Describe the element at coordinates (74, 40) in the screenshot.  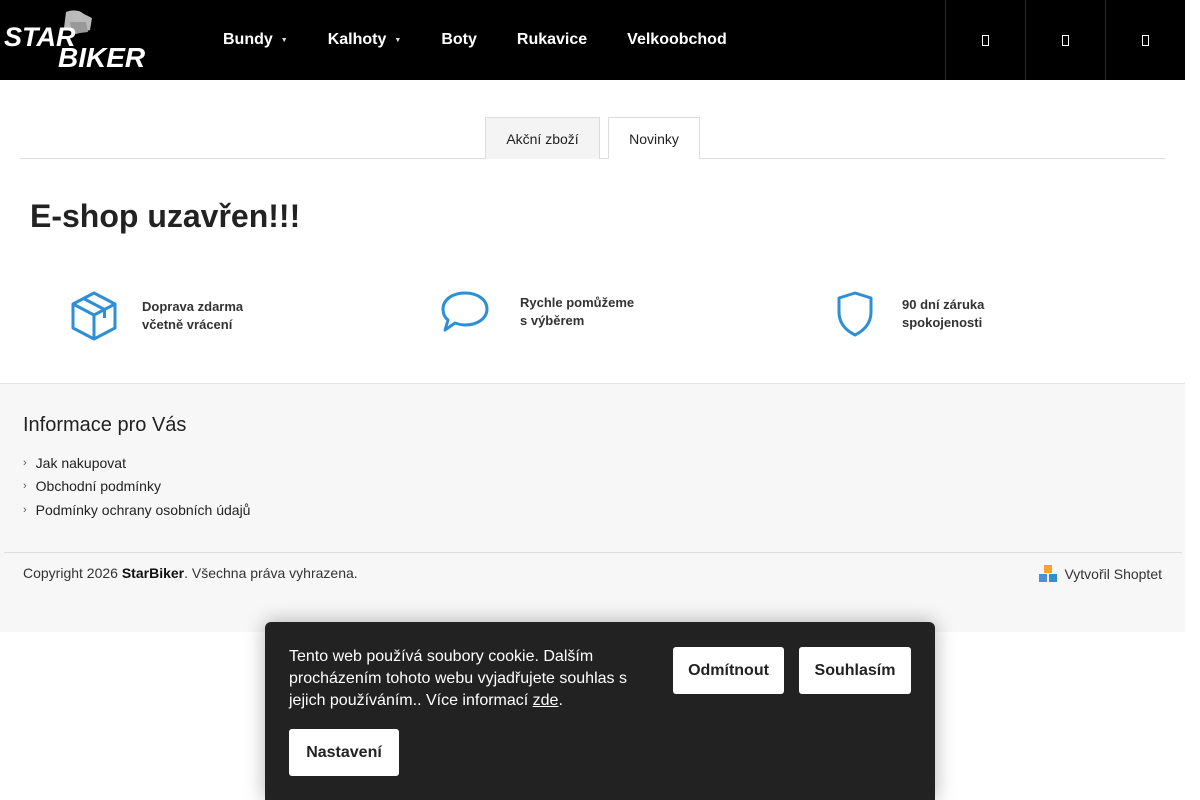
I see `starbiker-logo: STAR BIKER` at that location.